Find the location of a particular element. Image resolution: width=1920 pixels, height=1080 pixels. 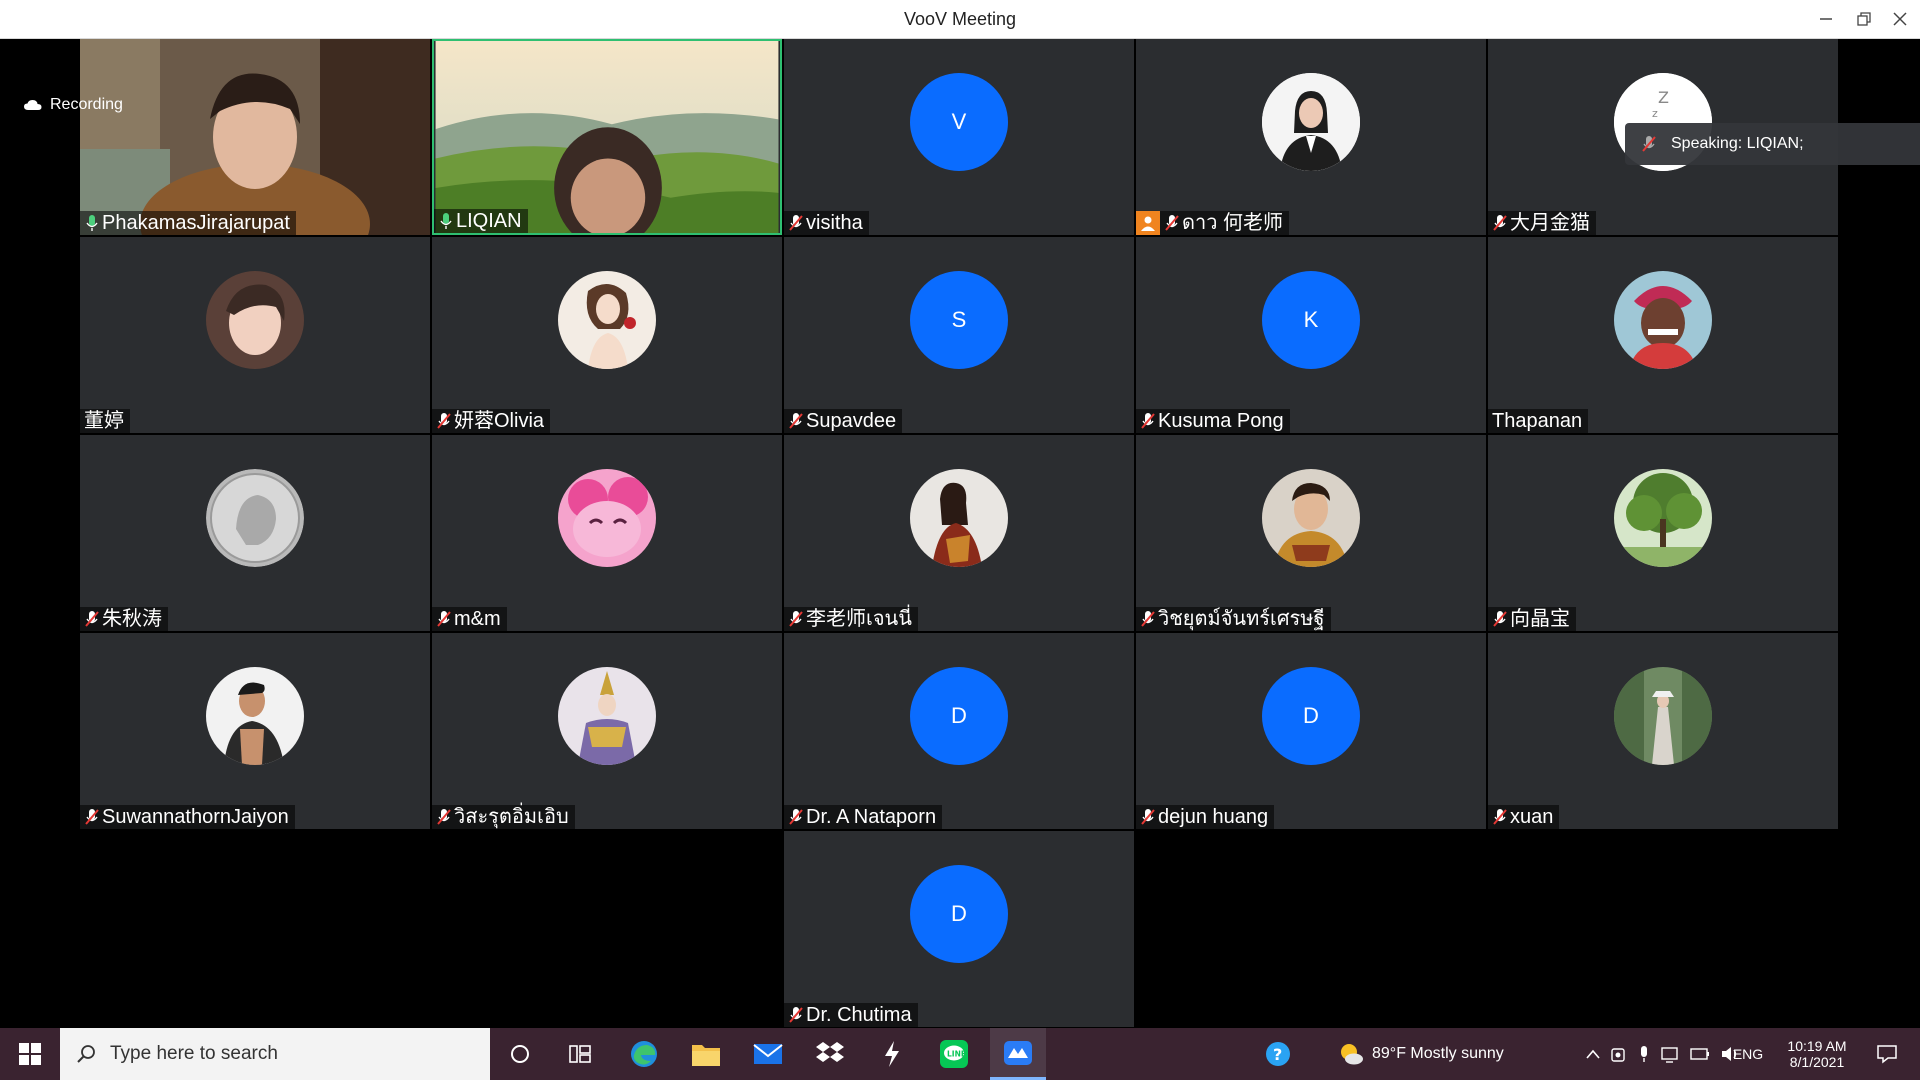

mail-button is located at coordinates (768, 1054).